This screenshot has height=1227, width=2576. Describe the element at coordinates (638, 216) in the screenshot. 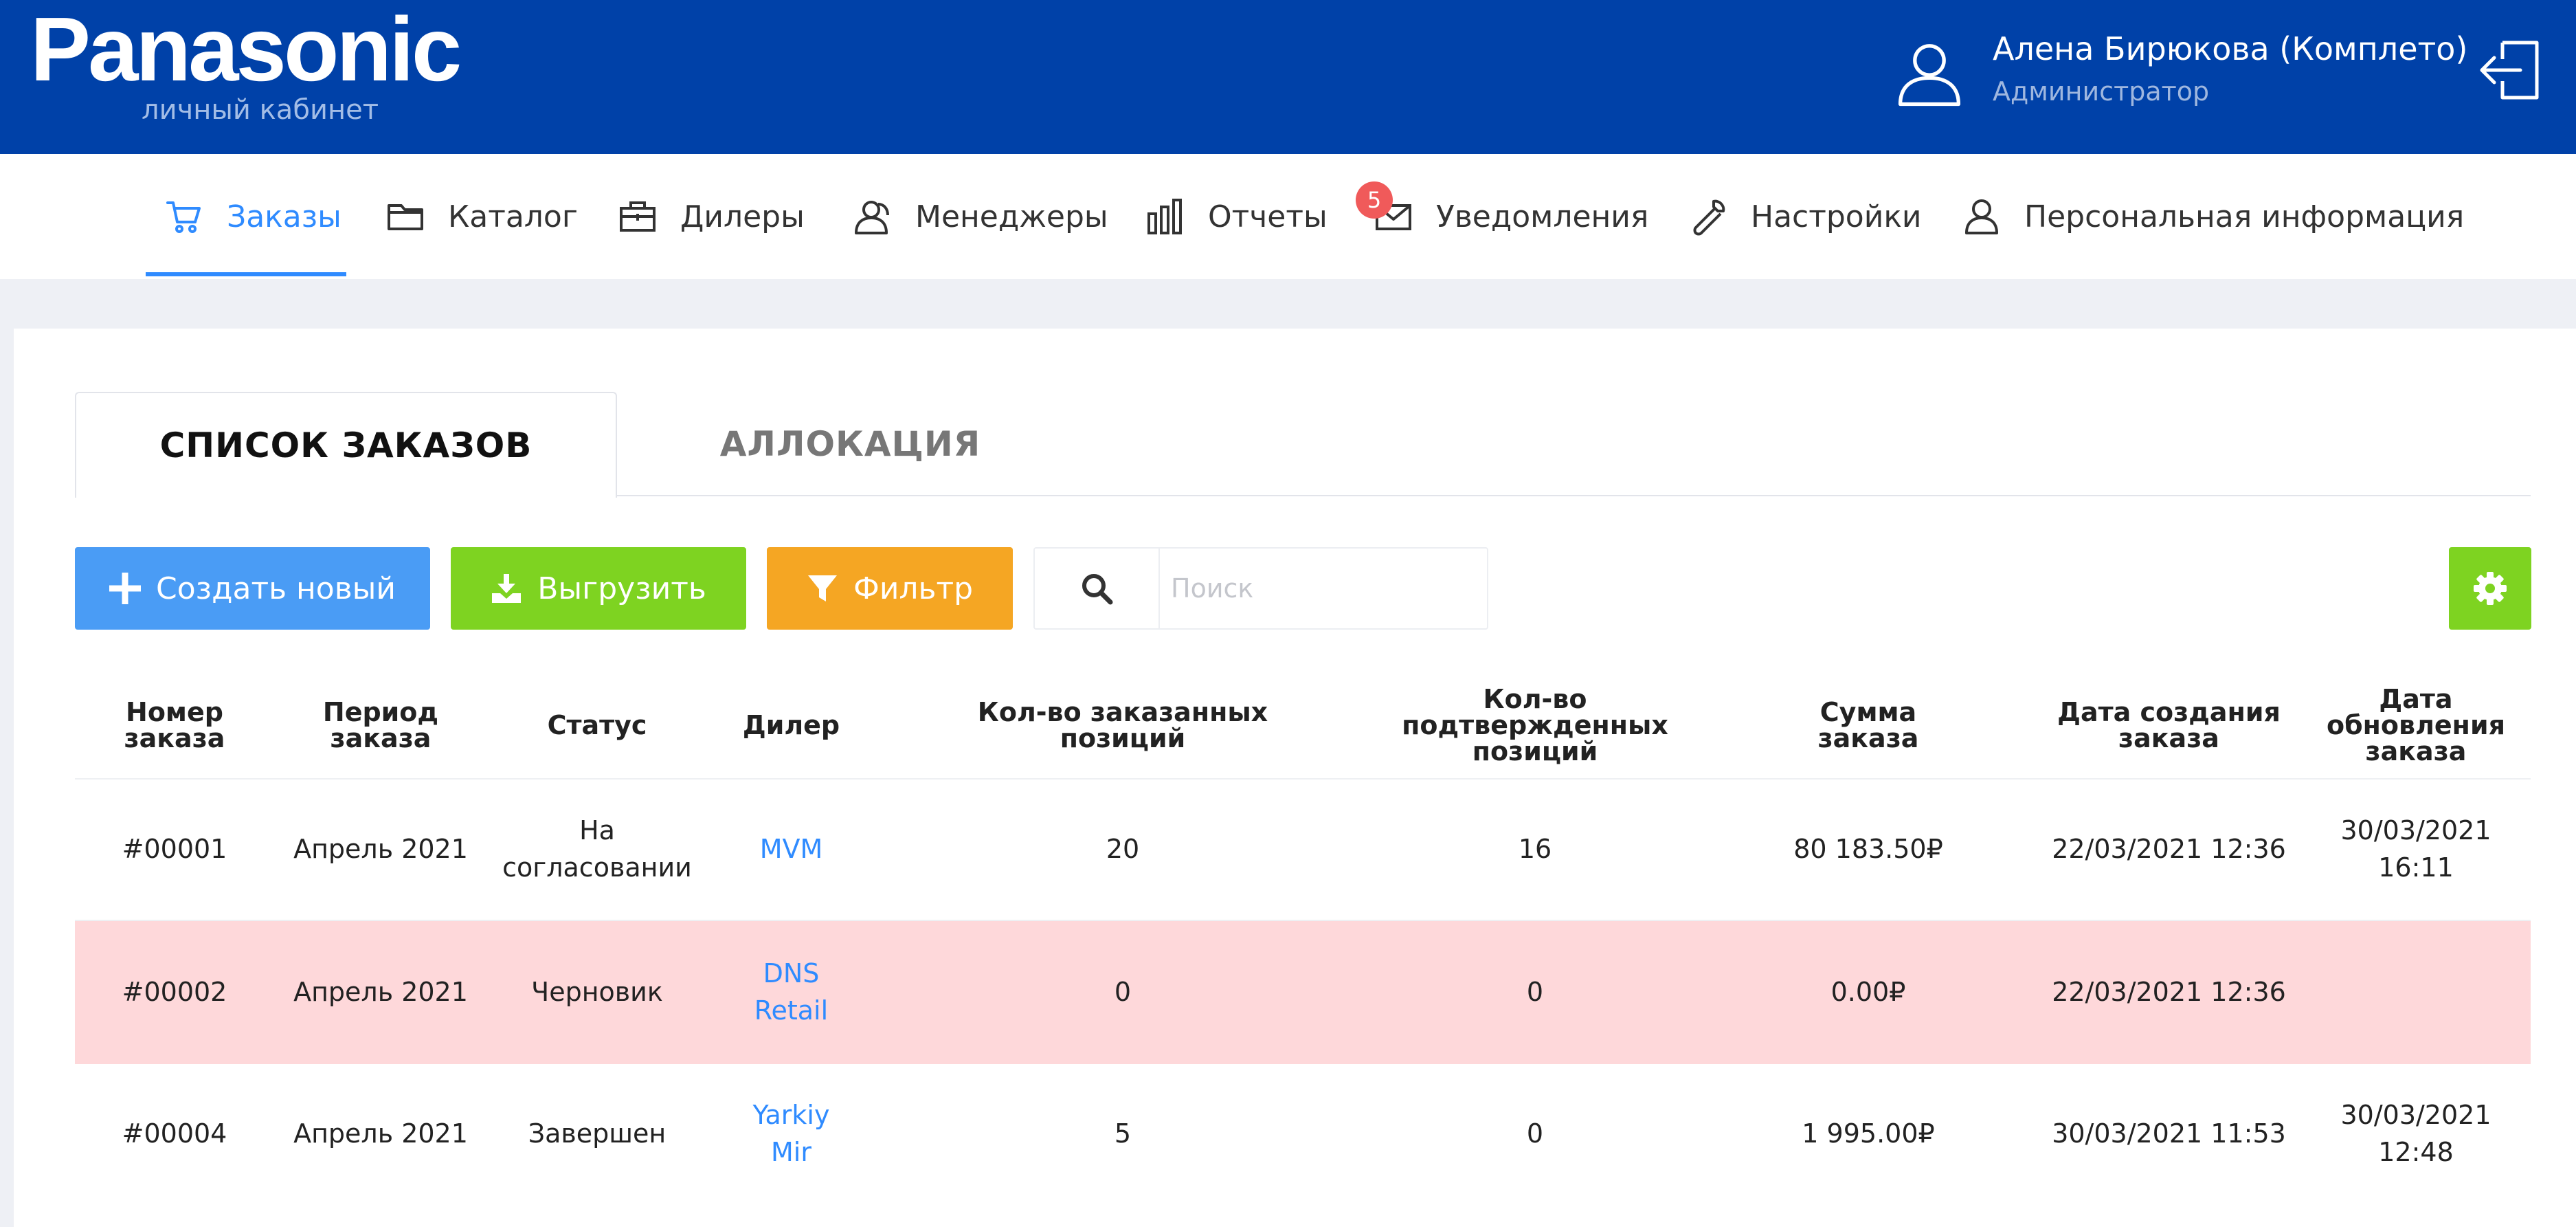

I see `briefcase-icon` at that location.